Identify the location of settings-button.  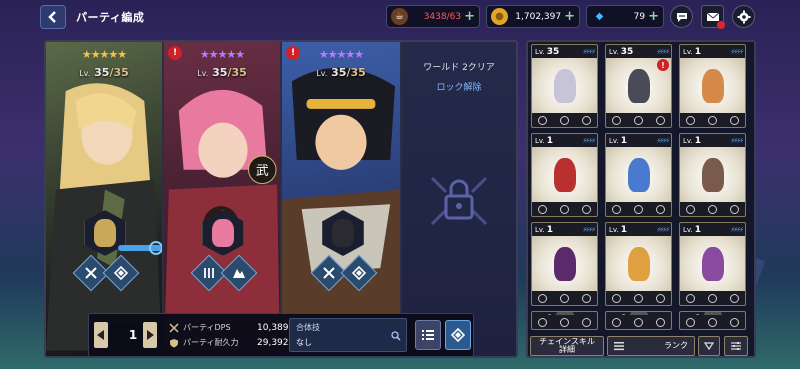
(743, 16).